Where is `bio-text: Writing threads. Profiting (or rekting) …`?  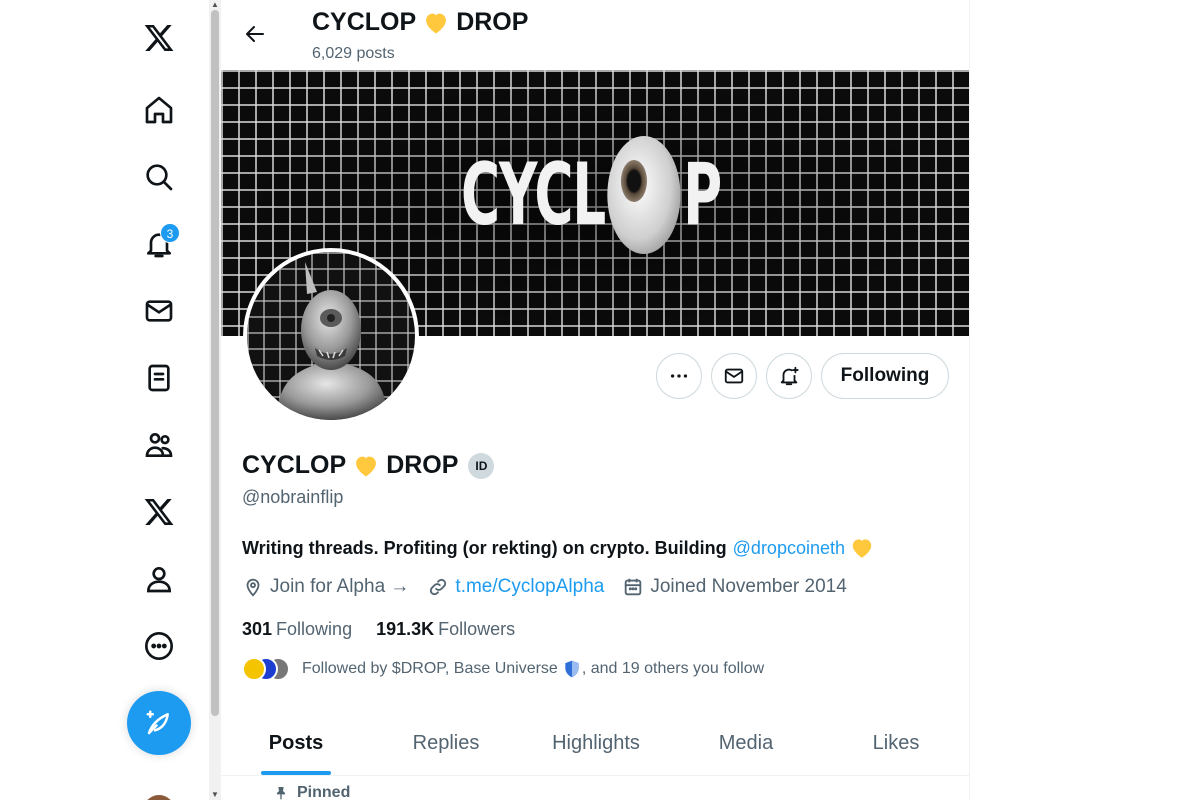
bio-text: Writing threads. Profiting (or rekting) … is located at coordinates (484, 547).